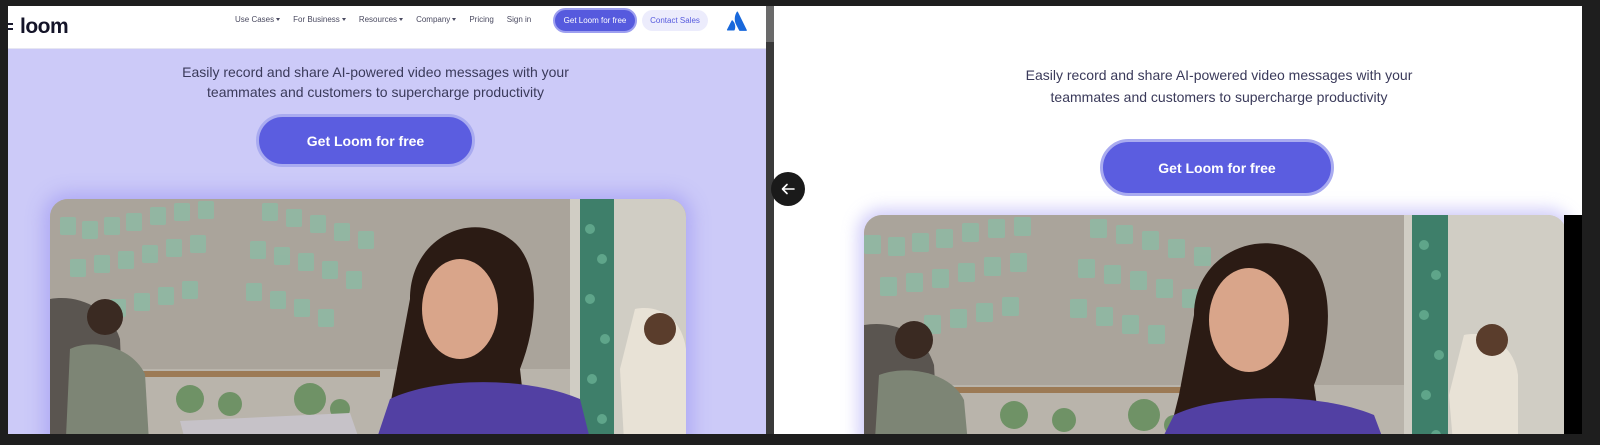 This screenshot has height=445, width=1600. What do you see at coordinates (770, 24) in the screenshot?
I see `split-divider-handle` at bounding box center [770, 24].